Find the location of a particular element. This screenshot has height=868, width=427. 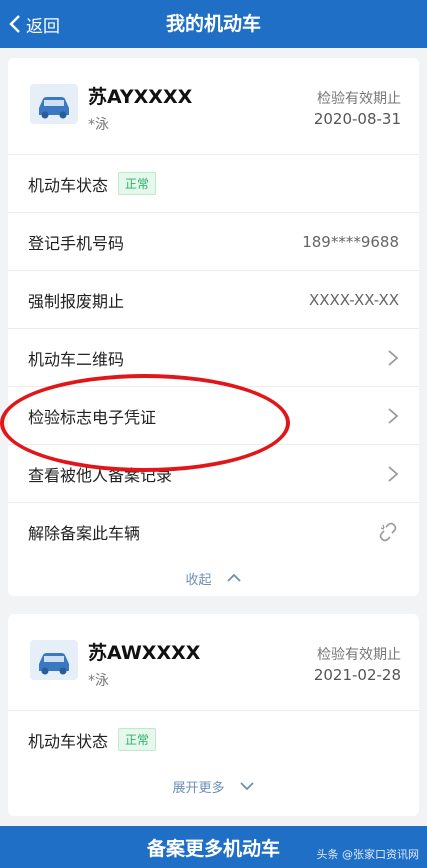

collapse-toggle: 收起 is located at coordinates (213, 578).